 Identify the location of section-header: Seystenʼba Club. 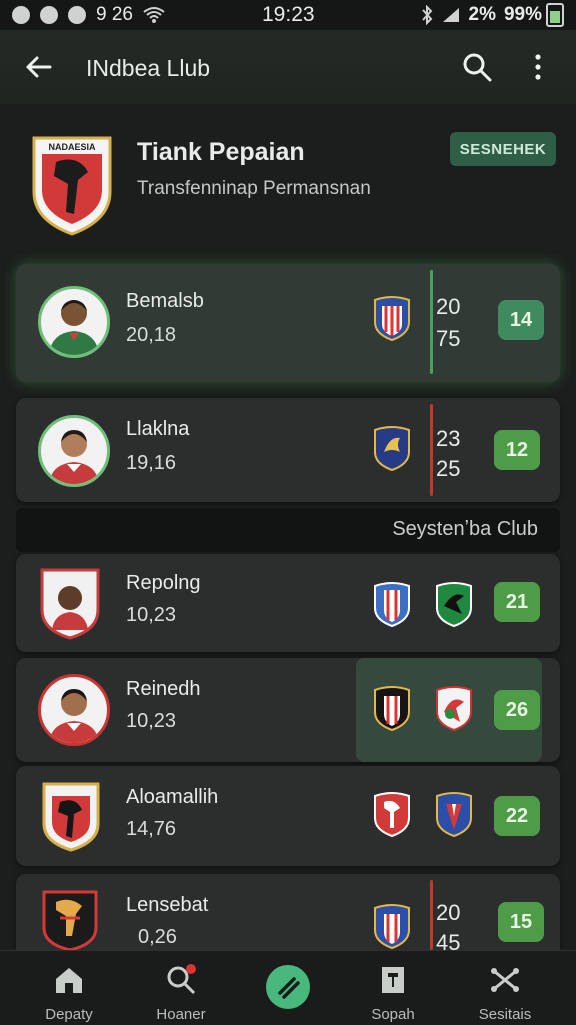
(288, 530).